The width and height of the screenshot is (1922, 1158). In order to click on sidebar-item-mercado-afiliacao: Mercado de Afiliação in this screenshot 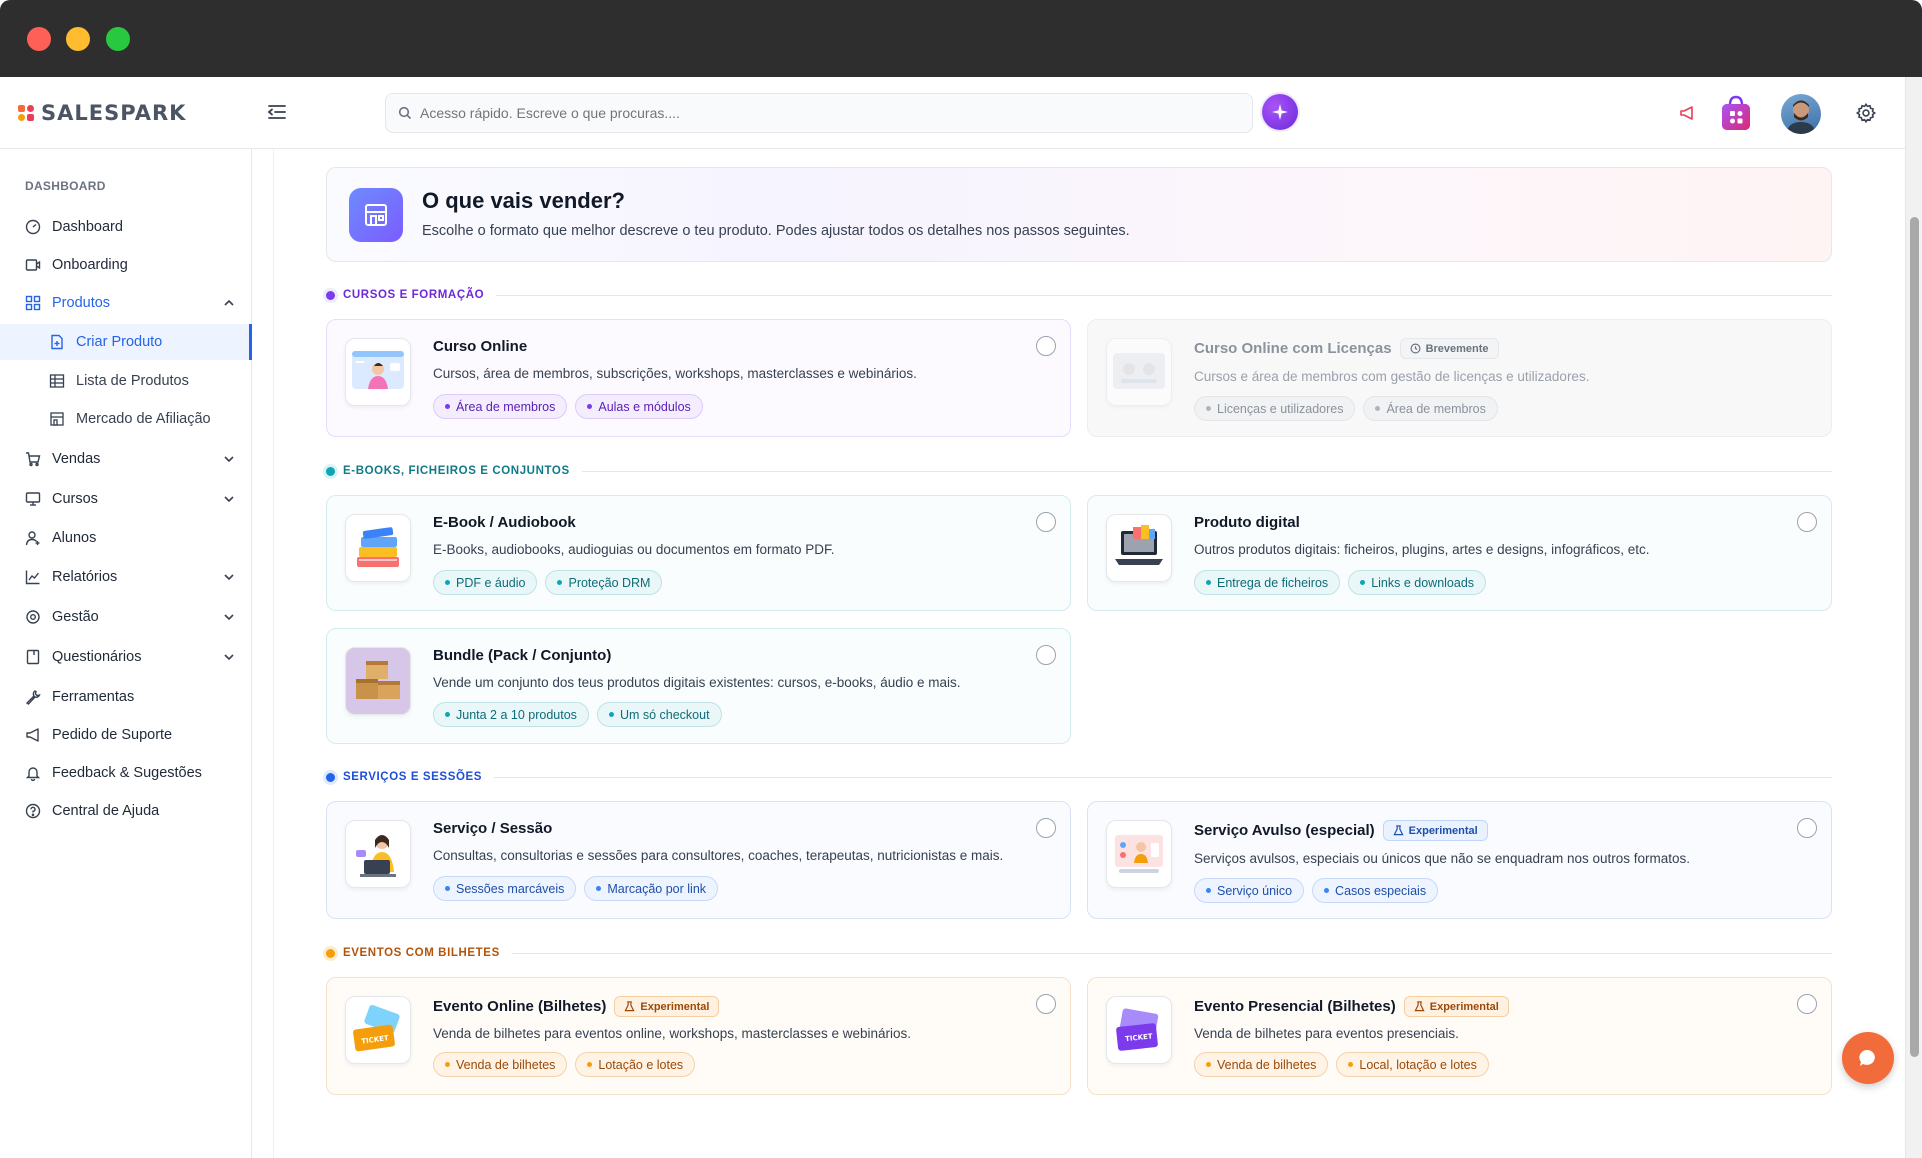, I will do `click(126, 419)`.